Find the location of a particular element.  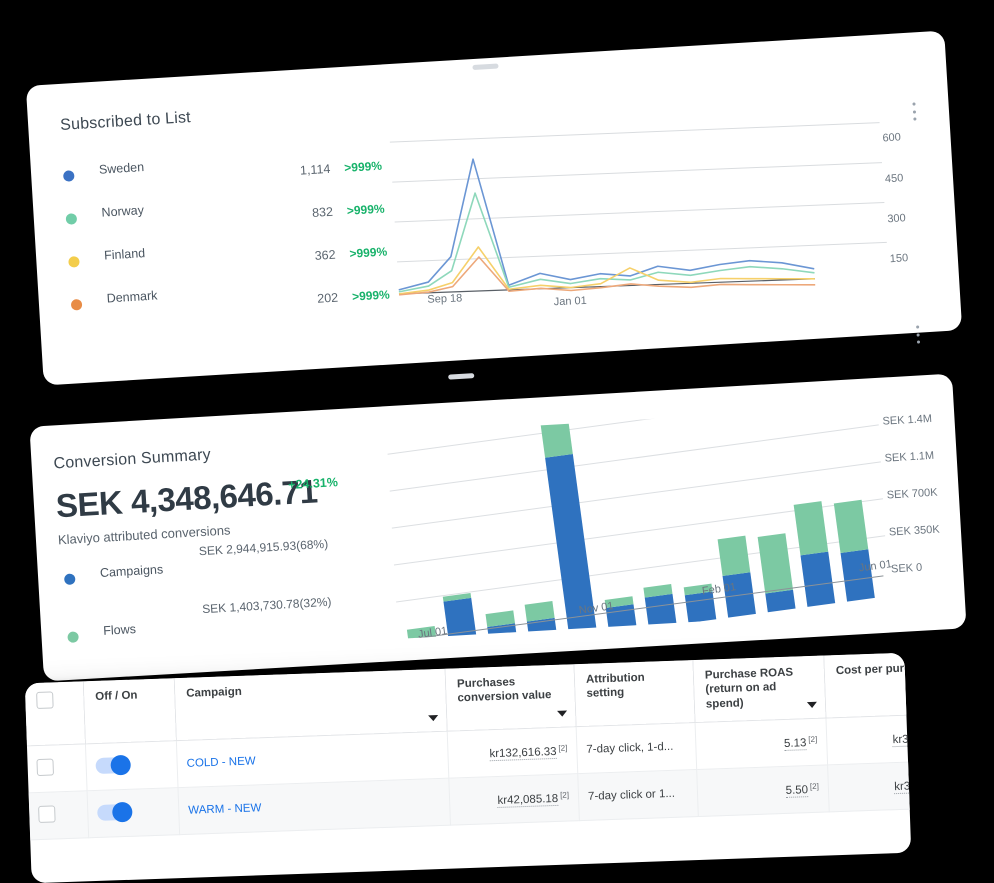

legend-label: Norway is located at coordinates (123, 211).